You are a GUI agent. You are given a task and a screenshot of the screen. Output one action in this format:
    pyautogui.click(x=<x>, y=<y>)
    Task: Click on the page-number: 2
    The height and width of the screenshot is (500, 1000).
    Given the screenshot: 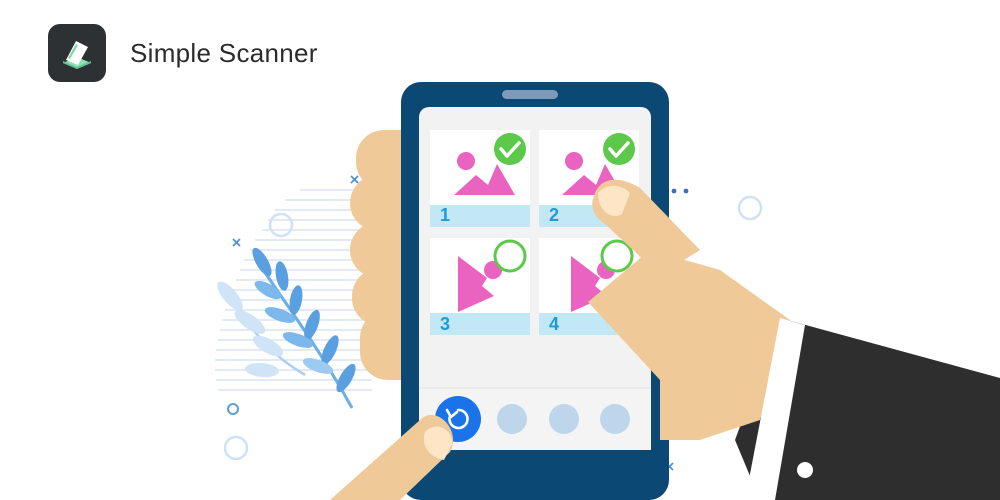 What is the action you would take?
    pyautogui.click(x=554, y=215)
    